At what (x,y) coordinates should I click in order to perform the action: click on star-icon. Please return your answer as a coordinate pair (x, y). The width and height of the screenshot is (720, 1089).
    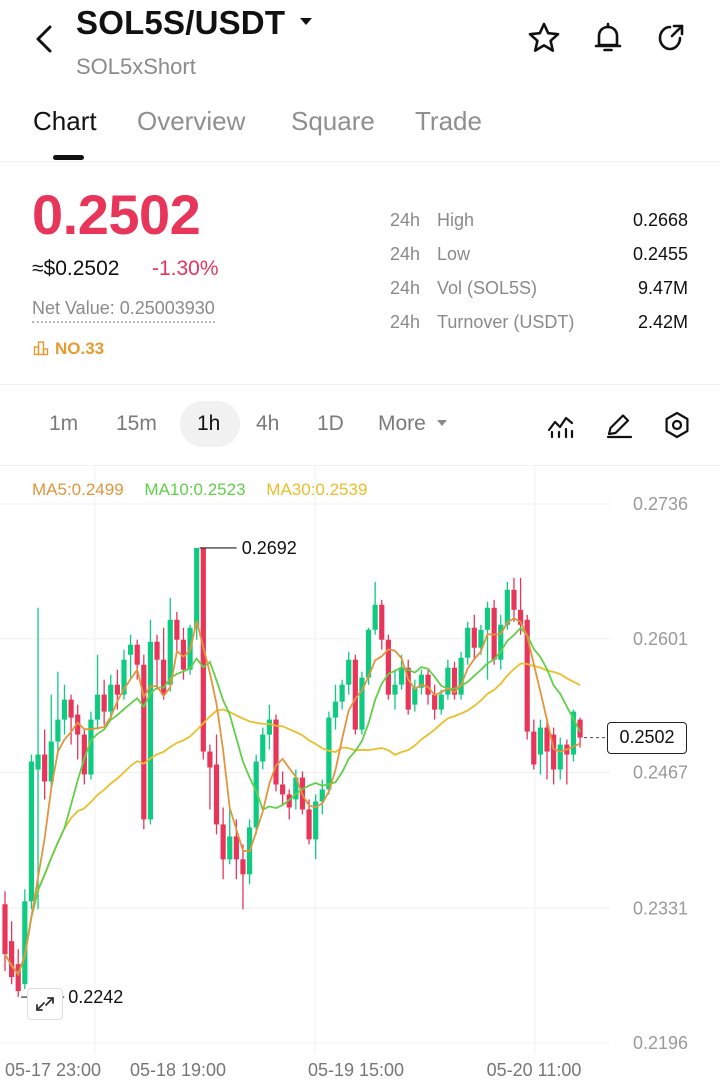
    Looking at the image, I should click on (544, 38).